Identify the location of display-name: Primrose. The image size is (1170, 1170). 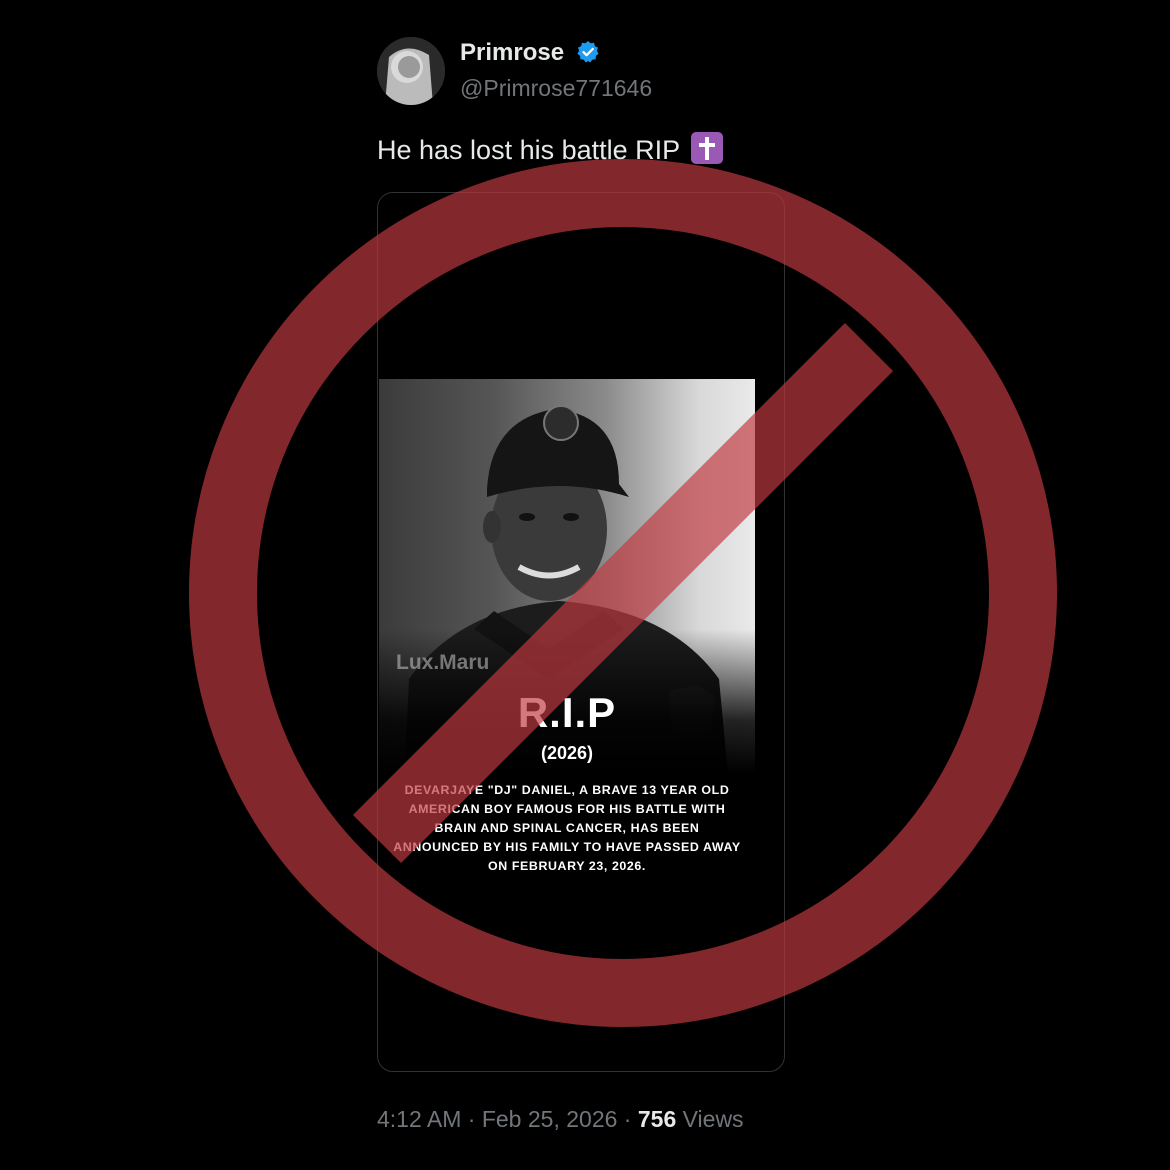
(530, 53).